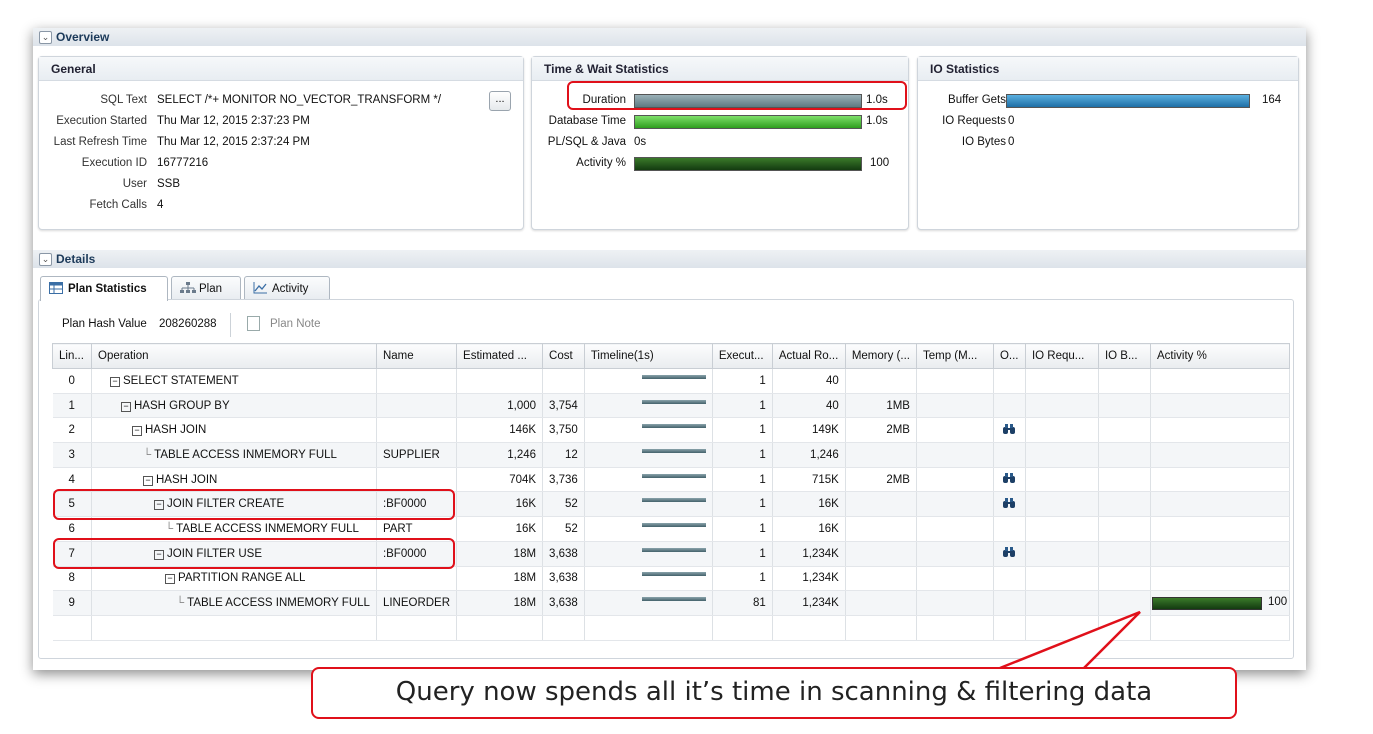 Image resolution: width=1373 pixels, height=734 pixels. What do you see at coordinates (1070, 640) in the screenshot?
I see `callout-pointer` at bounding box center [1070, 640].